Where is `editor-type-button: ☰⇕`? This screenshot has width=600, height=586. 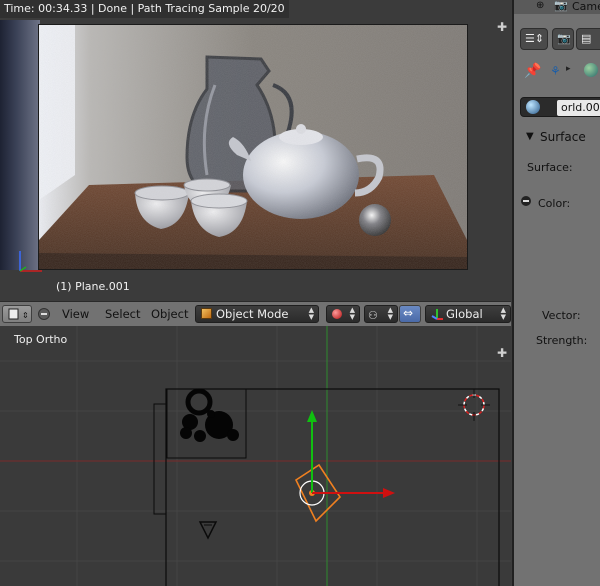 editor-type-button: ☰⇕ is located at coordinates (534, 39).